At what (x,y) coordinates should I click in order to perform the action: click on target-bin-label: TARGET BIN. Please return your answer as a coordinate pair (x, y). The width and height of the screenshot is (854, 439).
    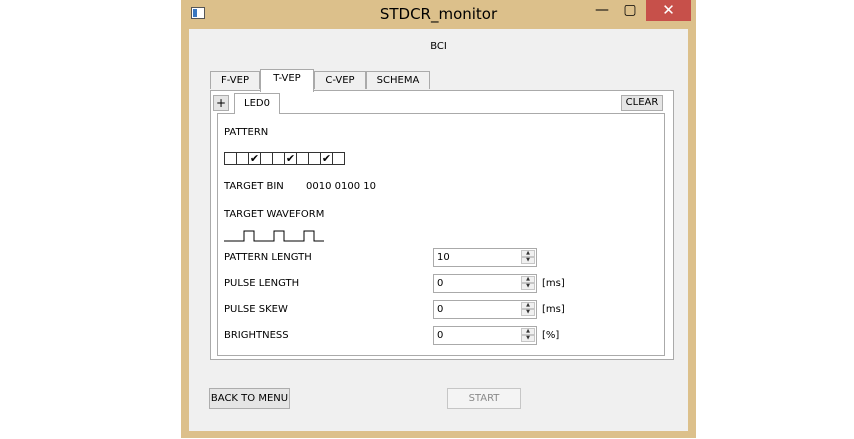
    Looking at the image, I should click on (254, 186).